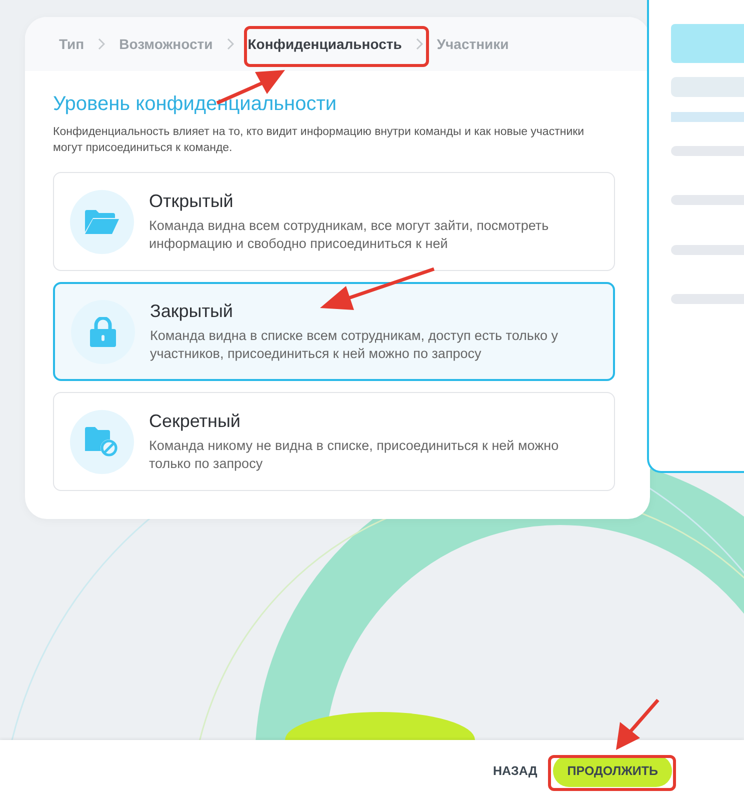 This screenshot has width=744, height=802. I want to click on privacy-option: Секретный Команда никому не видна в списке, присоединиться к ней можно только по запросу, so click(334, 441).